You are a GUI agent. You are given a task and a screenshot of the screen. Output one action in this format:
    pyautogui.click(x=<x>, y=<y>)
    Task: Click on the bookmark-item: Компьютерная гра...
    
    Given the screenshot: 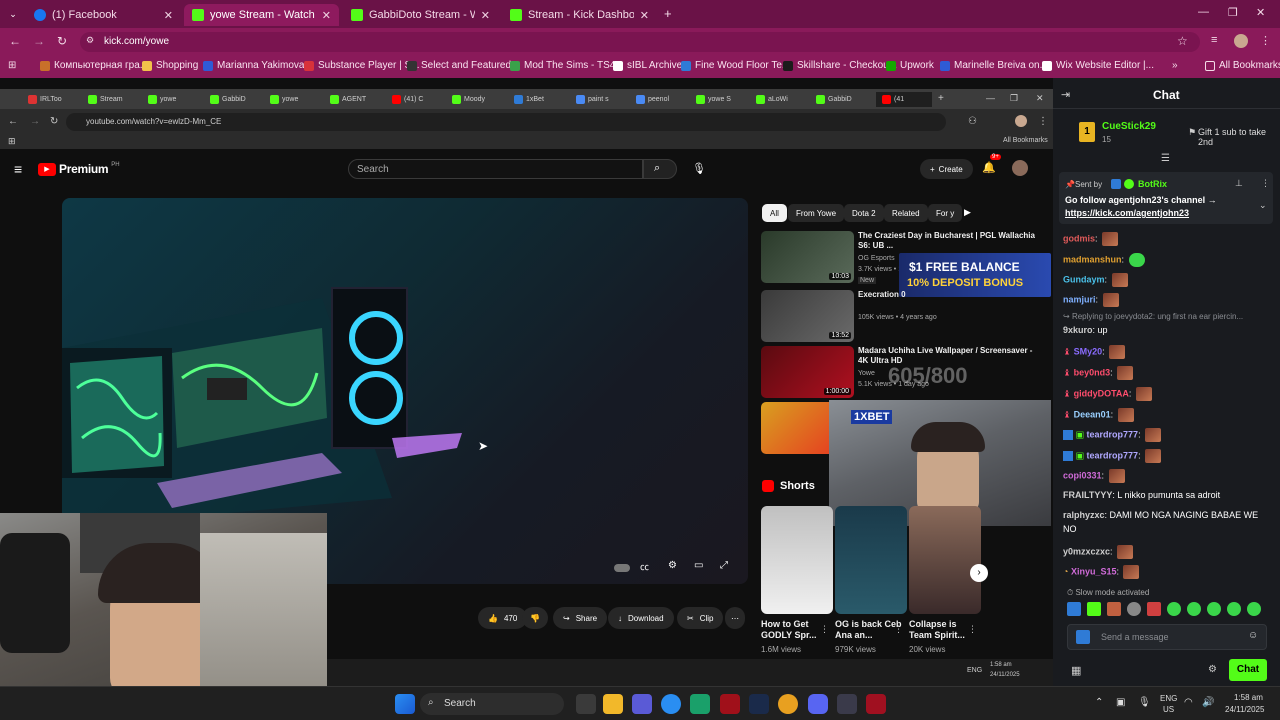 What is the action you would take?
    pyautogui.click(x=94, y=65)
    